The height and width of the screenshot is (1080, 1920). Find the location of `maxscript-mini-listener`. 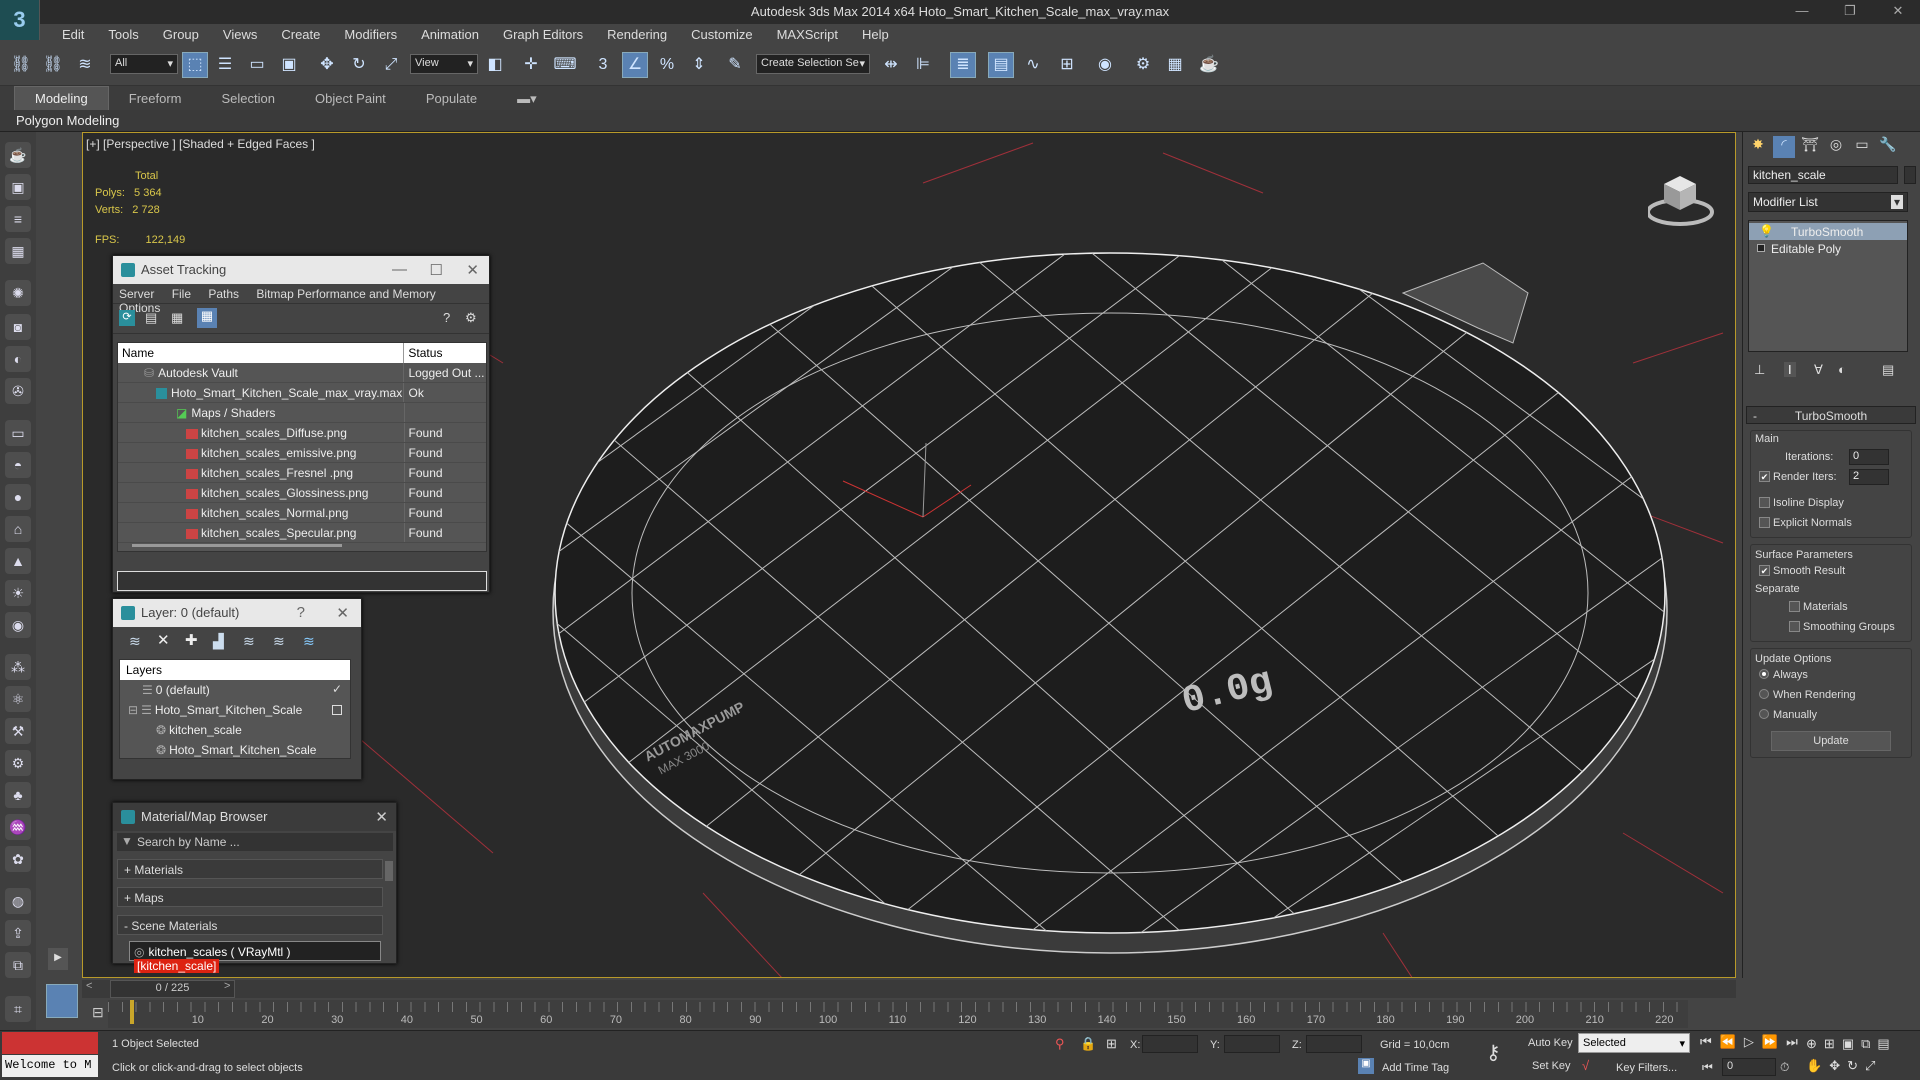

maxscript-mini-listener is located at coordinates (50, 1043).